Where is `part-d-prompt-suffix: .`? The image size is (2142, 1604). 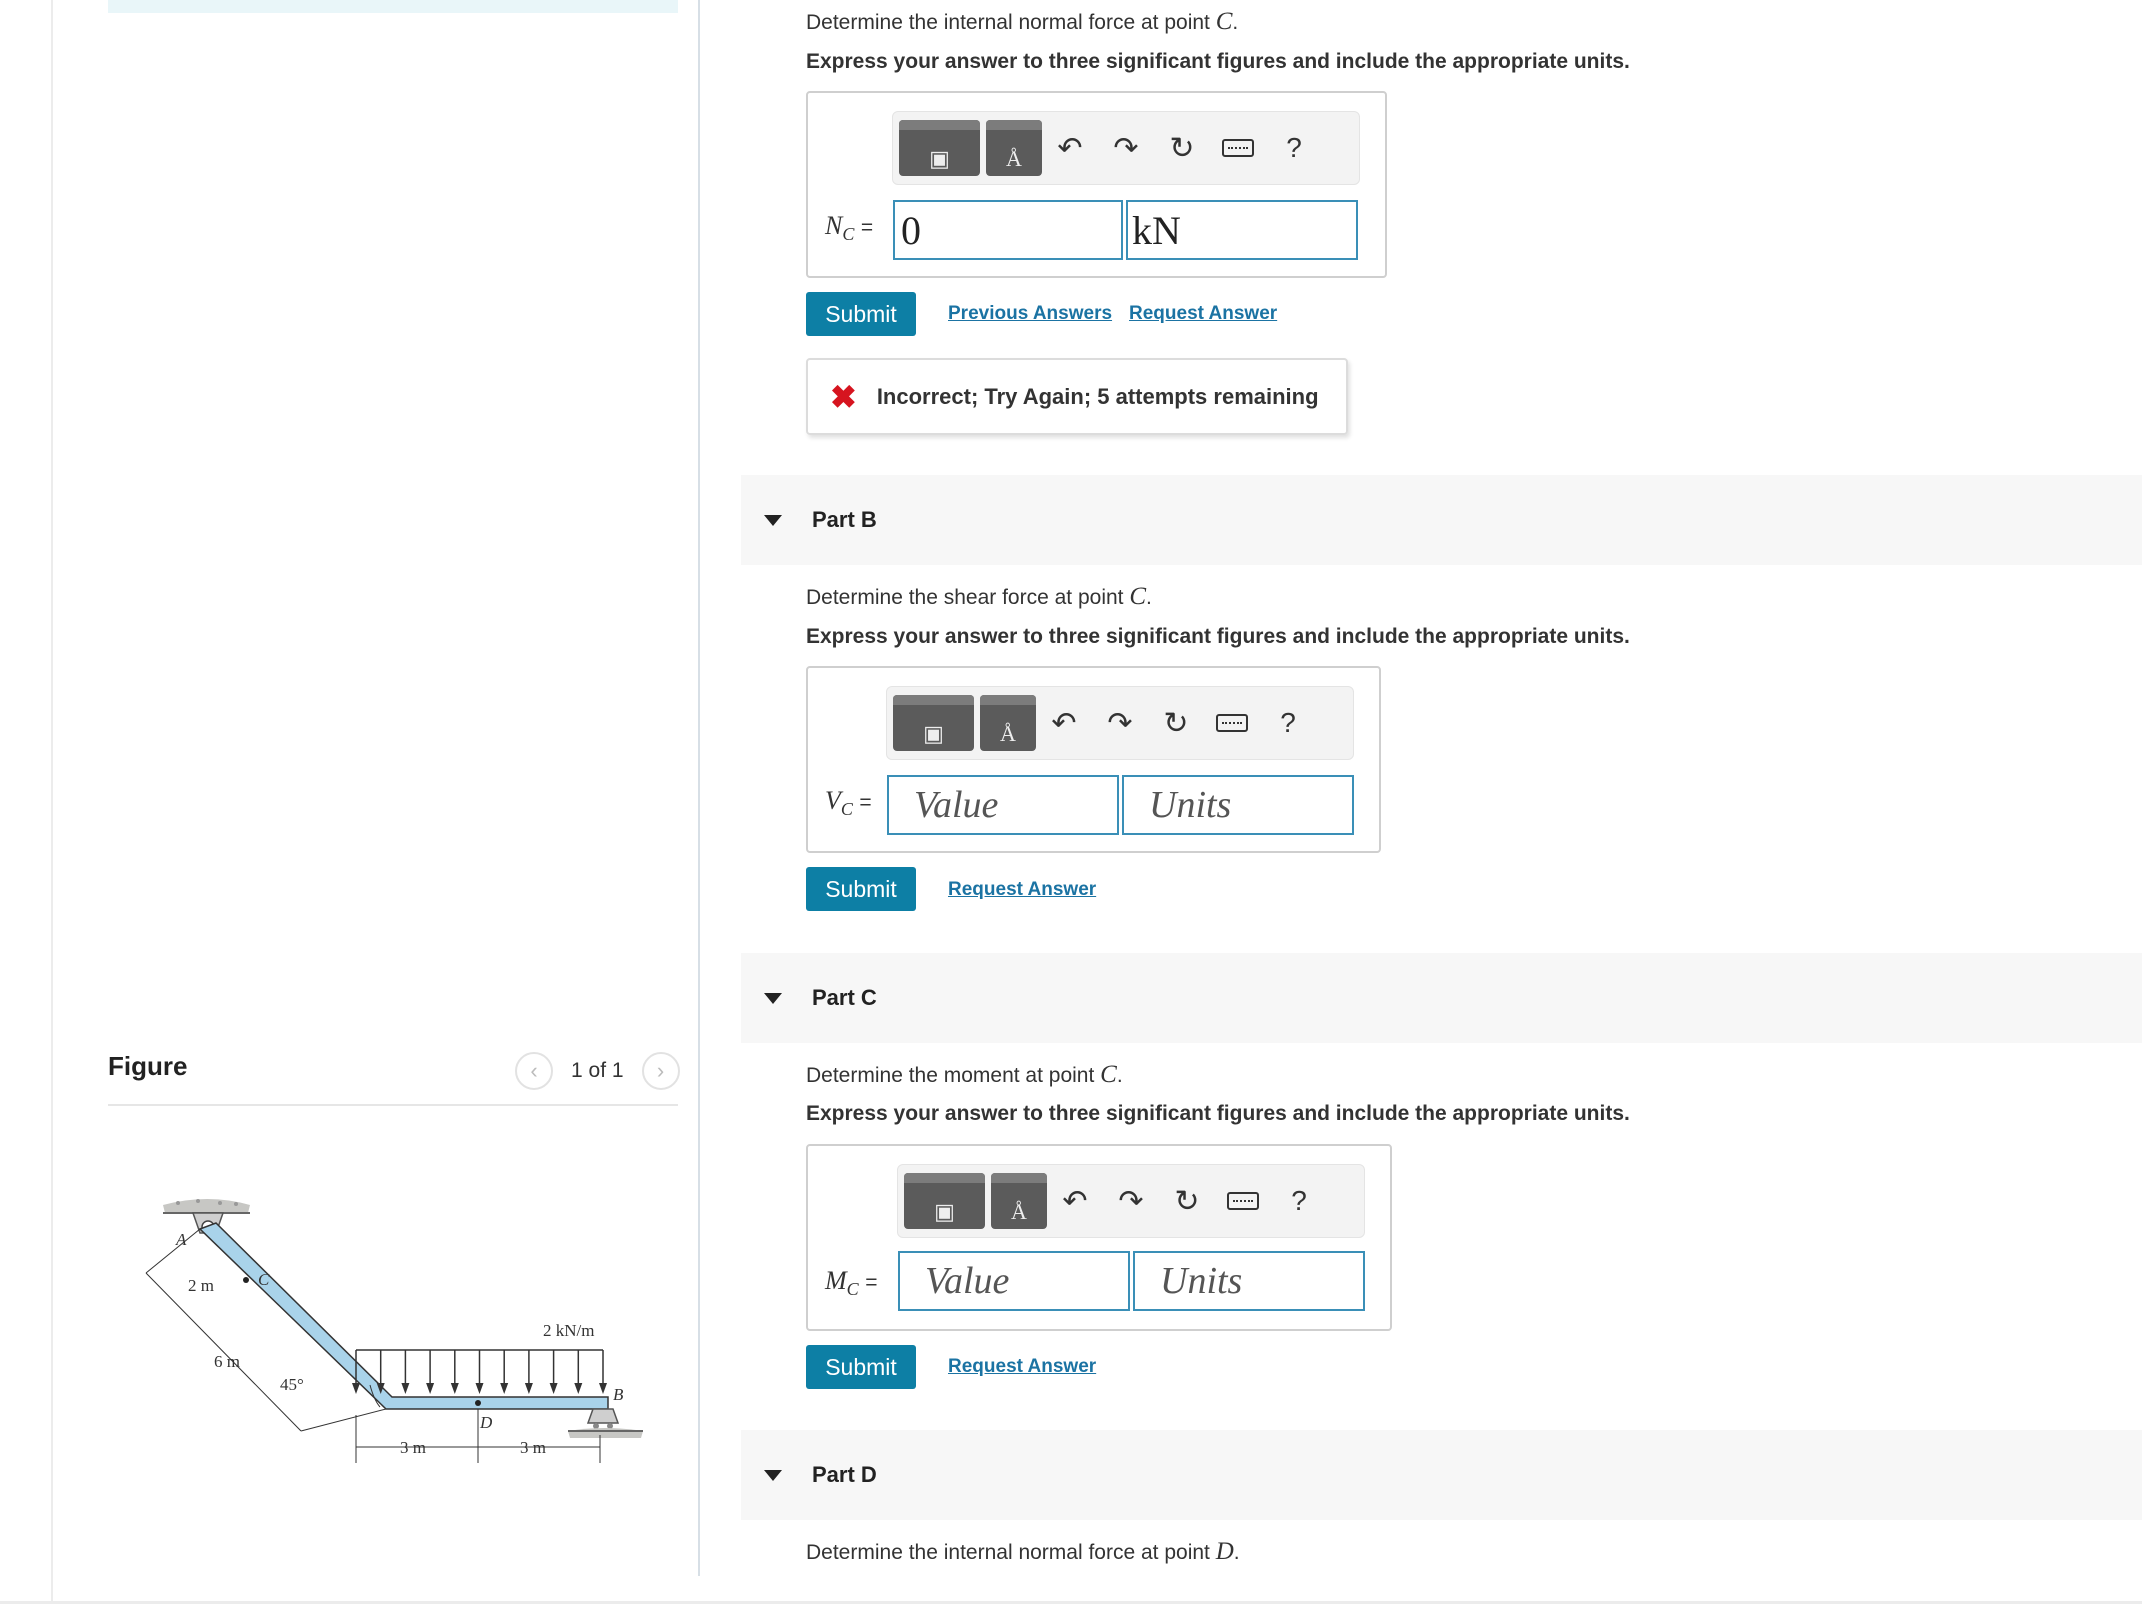 part-d-prompt-suffix: . is located at coordinates (1236, 1552).